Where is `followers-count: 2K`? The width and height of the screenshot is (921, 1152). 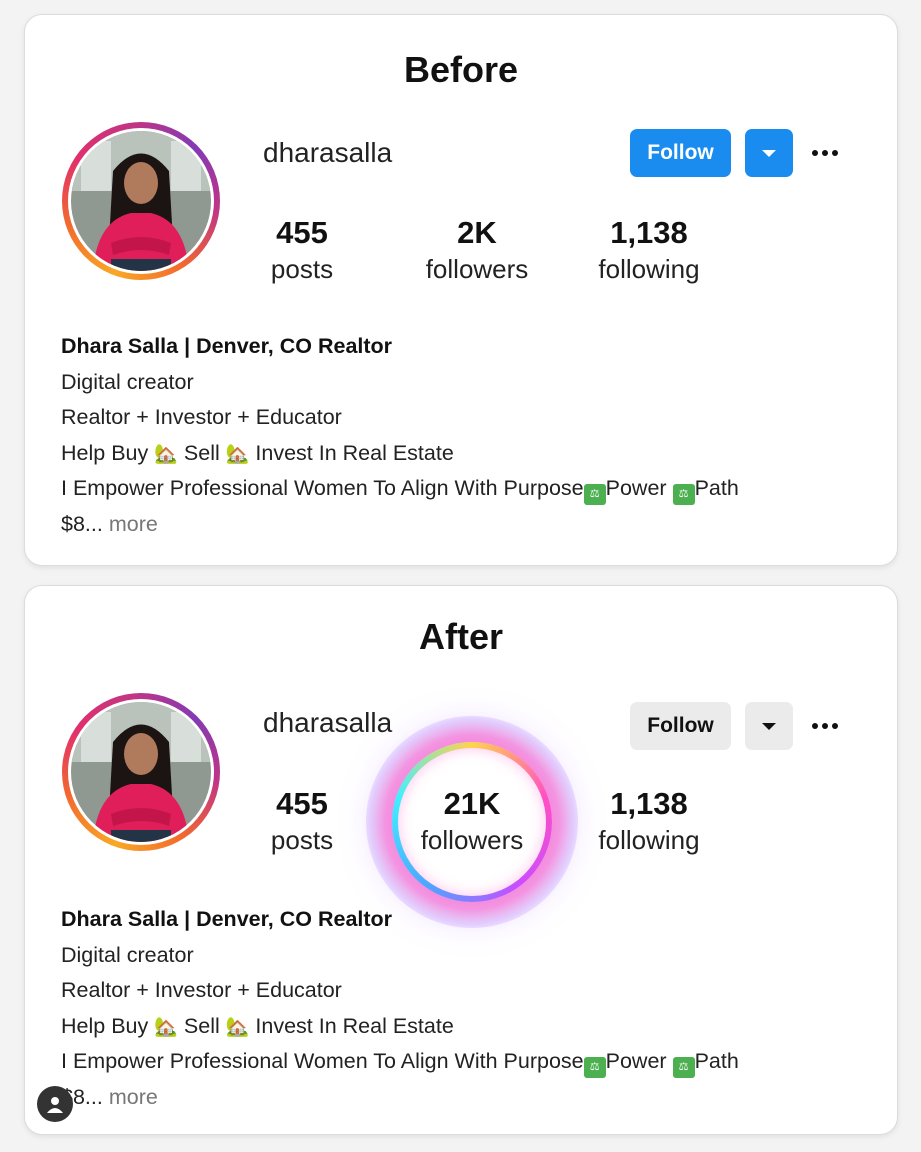 followers-count: 2K is located at coordinates (477, 232).